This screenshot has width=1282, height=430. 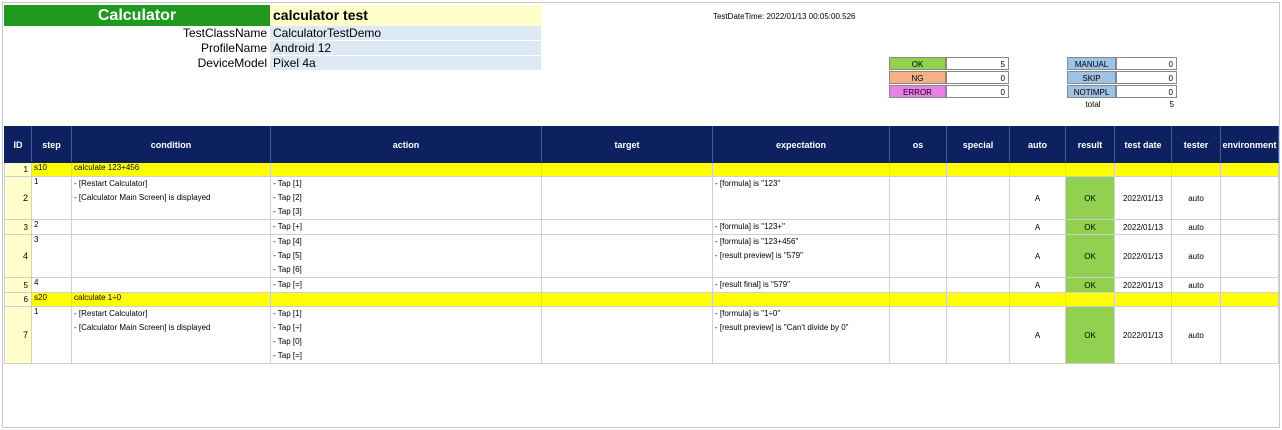 What do you see at coordinates (51, 169) in the screenshot?
I see `step-cell: s10` at bounding box center [51, 169].